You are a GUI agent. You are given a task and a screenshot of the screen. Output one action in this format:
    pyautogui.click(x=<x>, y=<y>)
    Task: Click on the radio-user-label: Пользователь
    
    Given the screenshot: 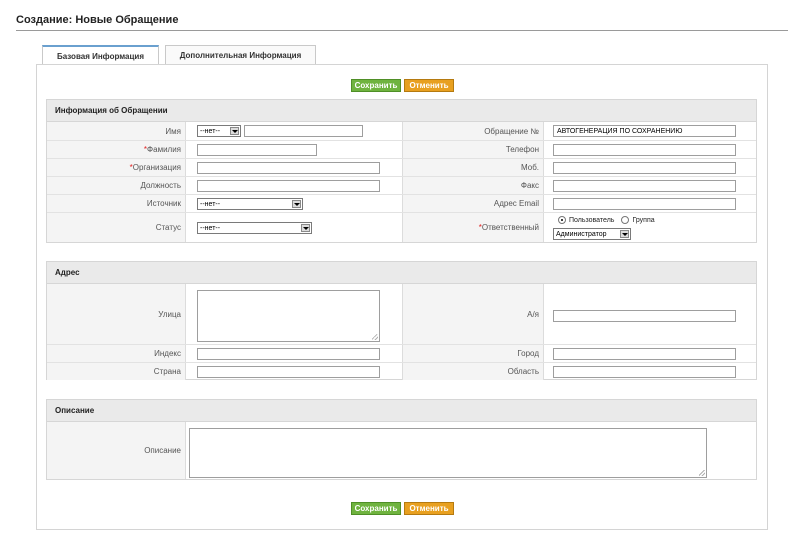 What is the action you would take?
    pyautogui.click(x=592, y=220)
    